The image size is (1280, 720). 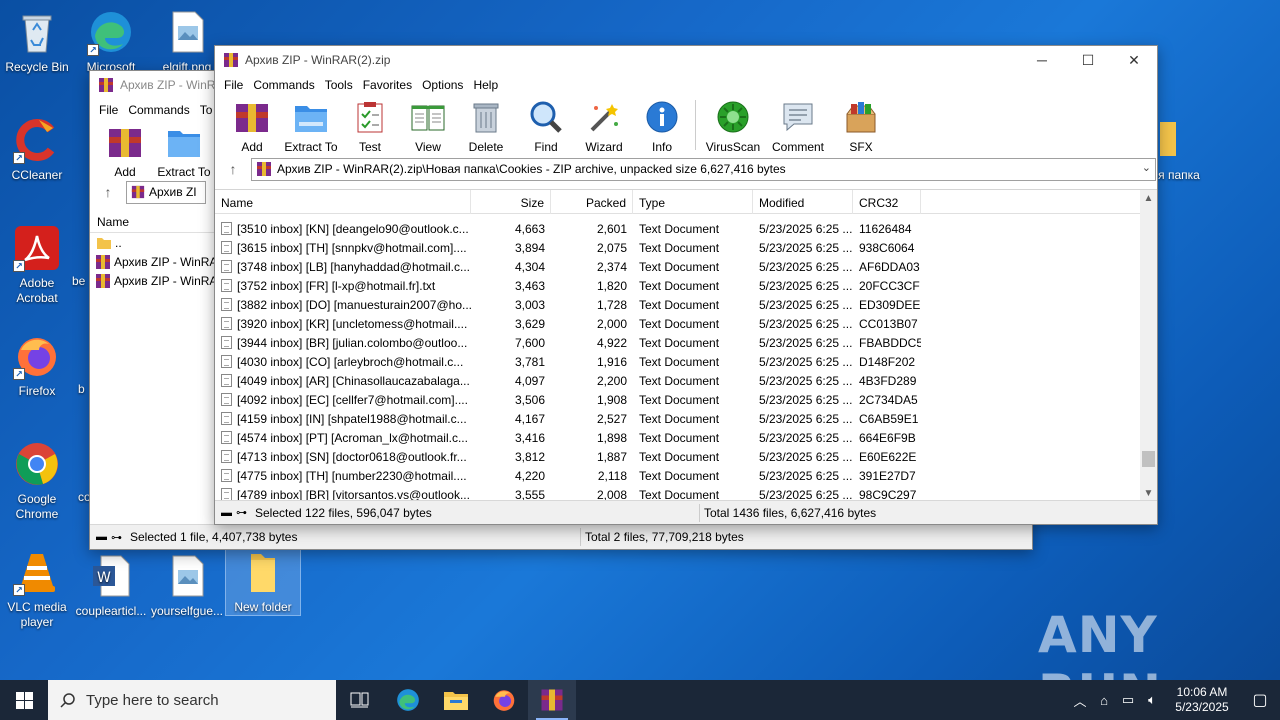 I want to click on window-titlebar: Архив ZIP - WinRAR(2).zip ─ ☐ ✕, so click(x=686, y=60).